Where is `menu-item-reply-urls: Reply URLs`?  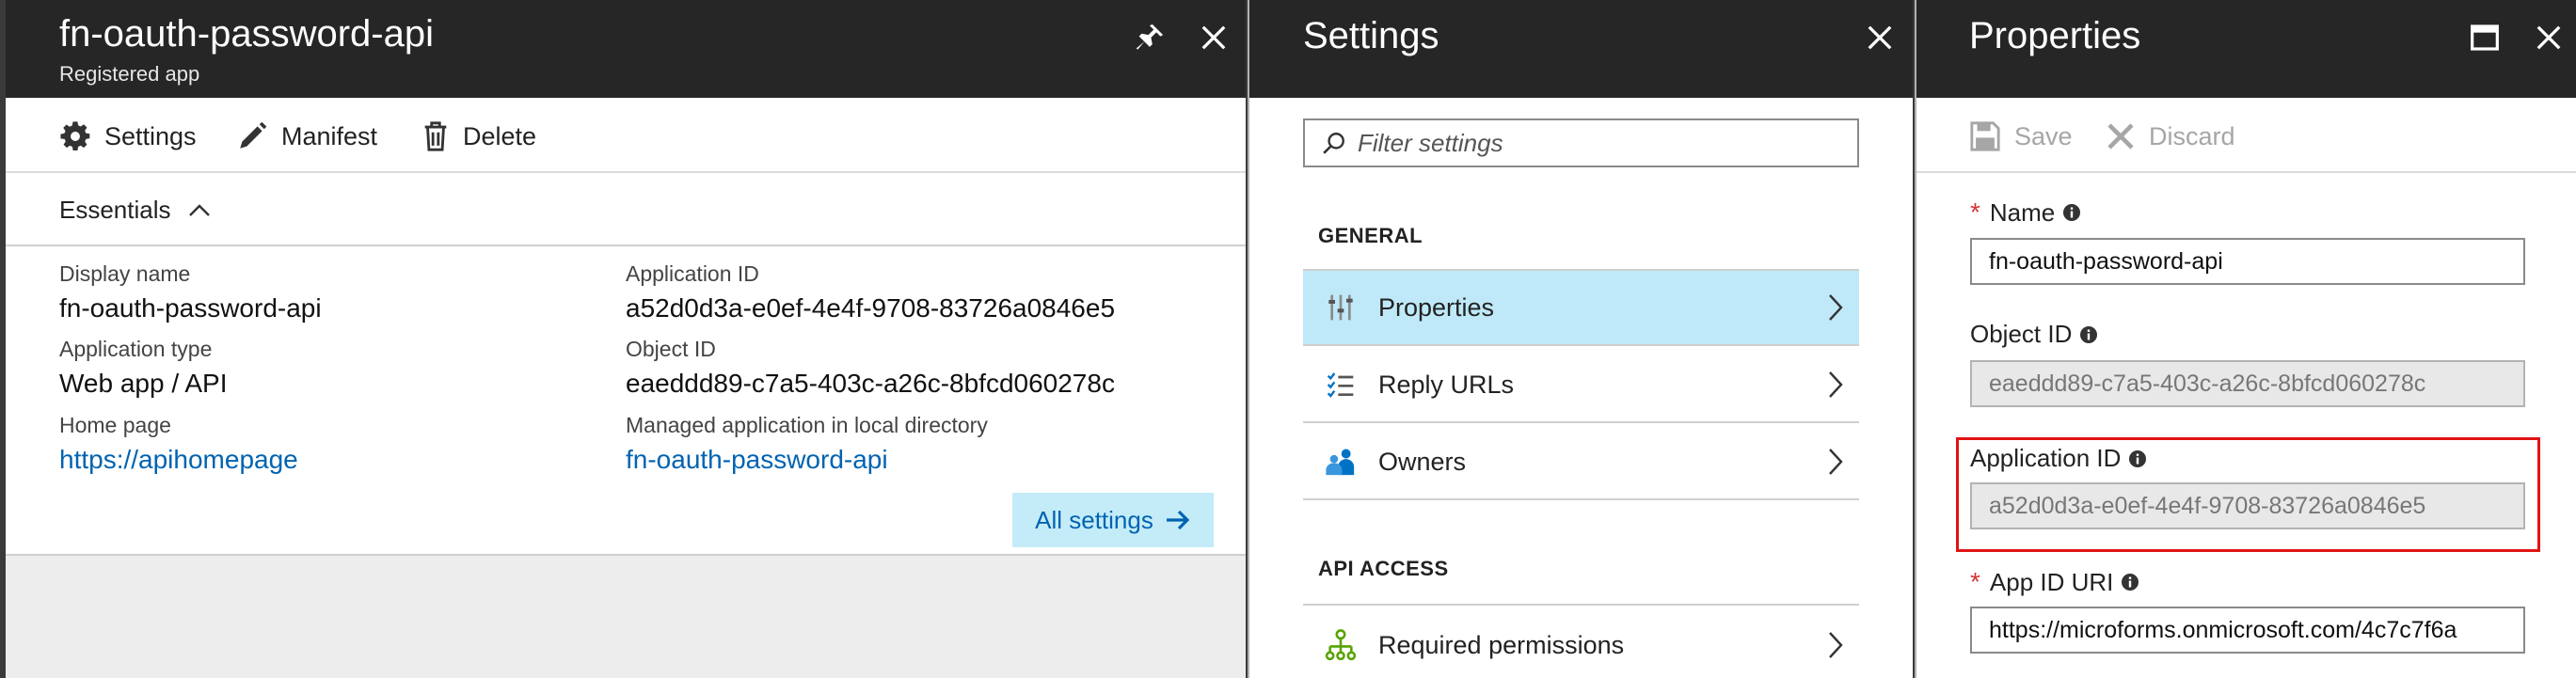 menu-item-reply-urls: Reply URLs is located at coordinates (1581, 386).